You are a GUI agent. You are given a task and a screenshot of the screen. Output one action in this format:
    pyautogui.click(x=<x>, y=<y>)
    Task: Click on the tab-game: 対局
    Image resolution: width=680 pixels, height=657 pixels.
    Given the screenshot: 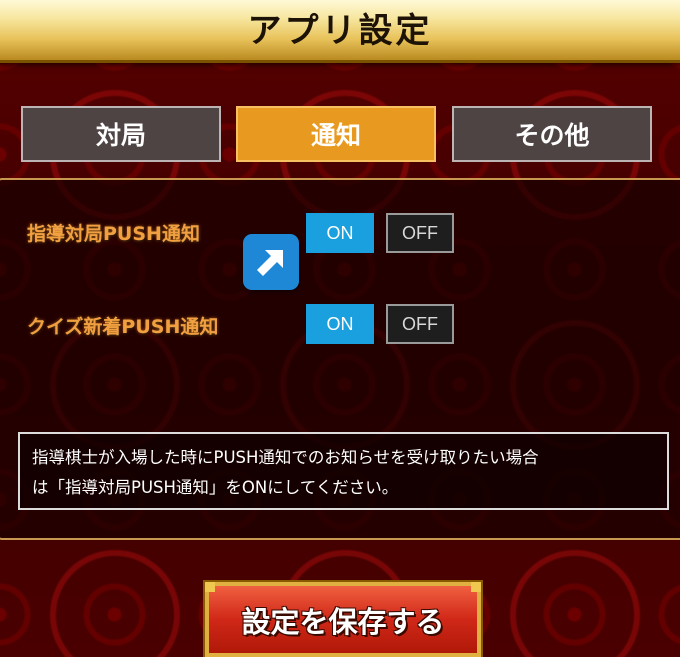 What is the action you would take?
    pyautogui.click(x=121, y=134)
    